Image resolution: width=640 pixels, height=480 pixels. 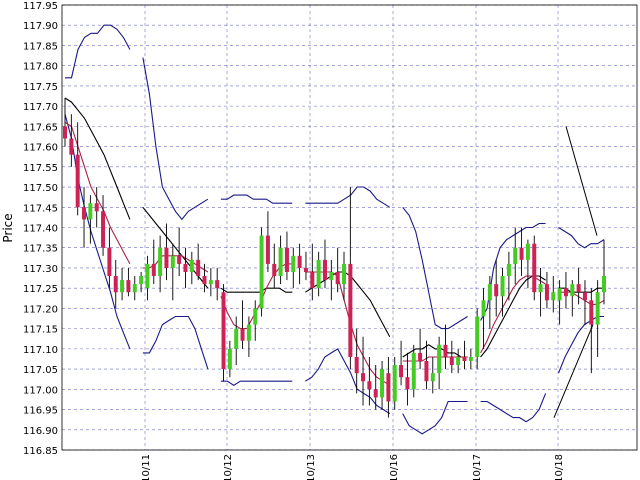 I want to click on y-tick-label: 116.95, so click(x=40, y=411).